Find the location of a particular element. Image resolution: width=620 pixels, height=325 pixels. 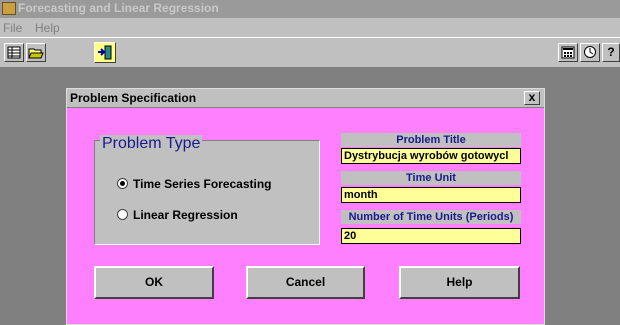

time-unit-label: Time Unit is located at coordinates (431, 178).